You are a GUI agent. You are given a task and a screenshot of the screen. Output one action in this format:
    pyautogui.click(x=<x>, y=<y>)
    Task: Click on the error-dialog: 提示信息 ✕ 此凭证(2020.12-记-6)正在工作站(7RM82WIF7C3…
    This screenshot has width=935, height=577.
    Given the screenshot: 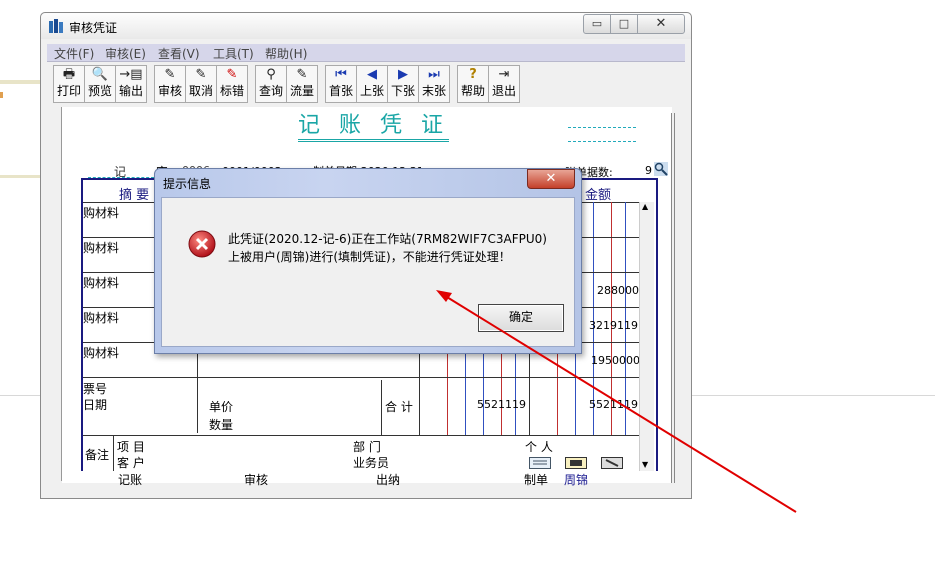 What is the action you would take?
    pyautogui.click(x=368, y=261)
    